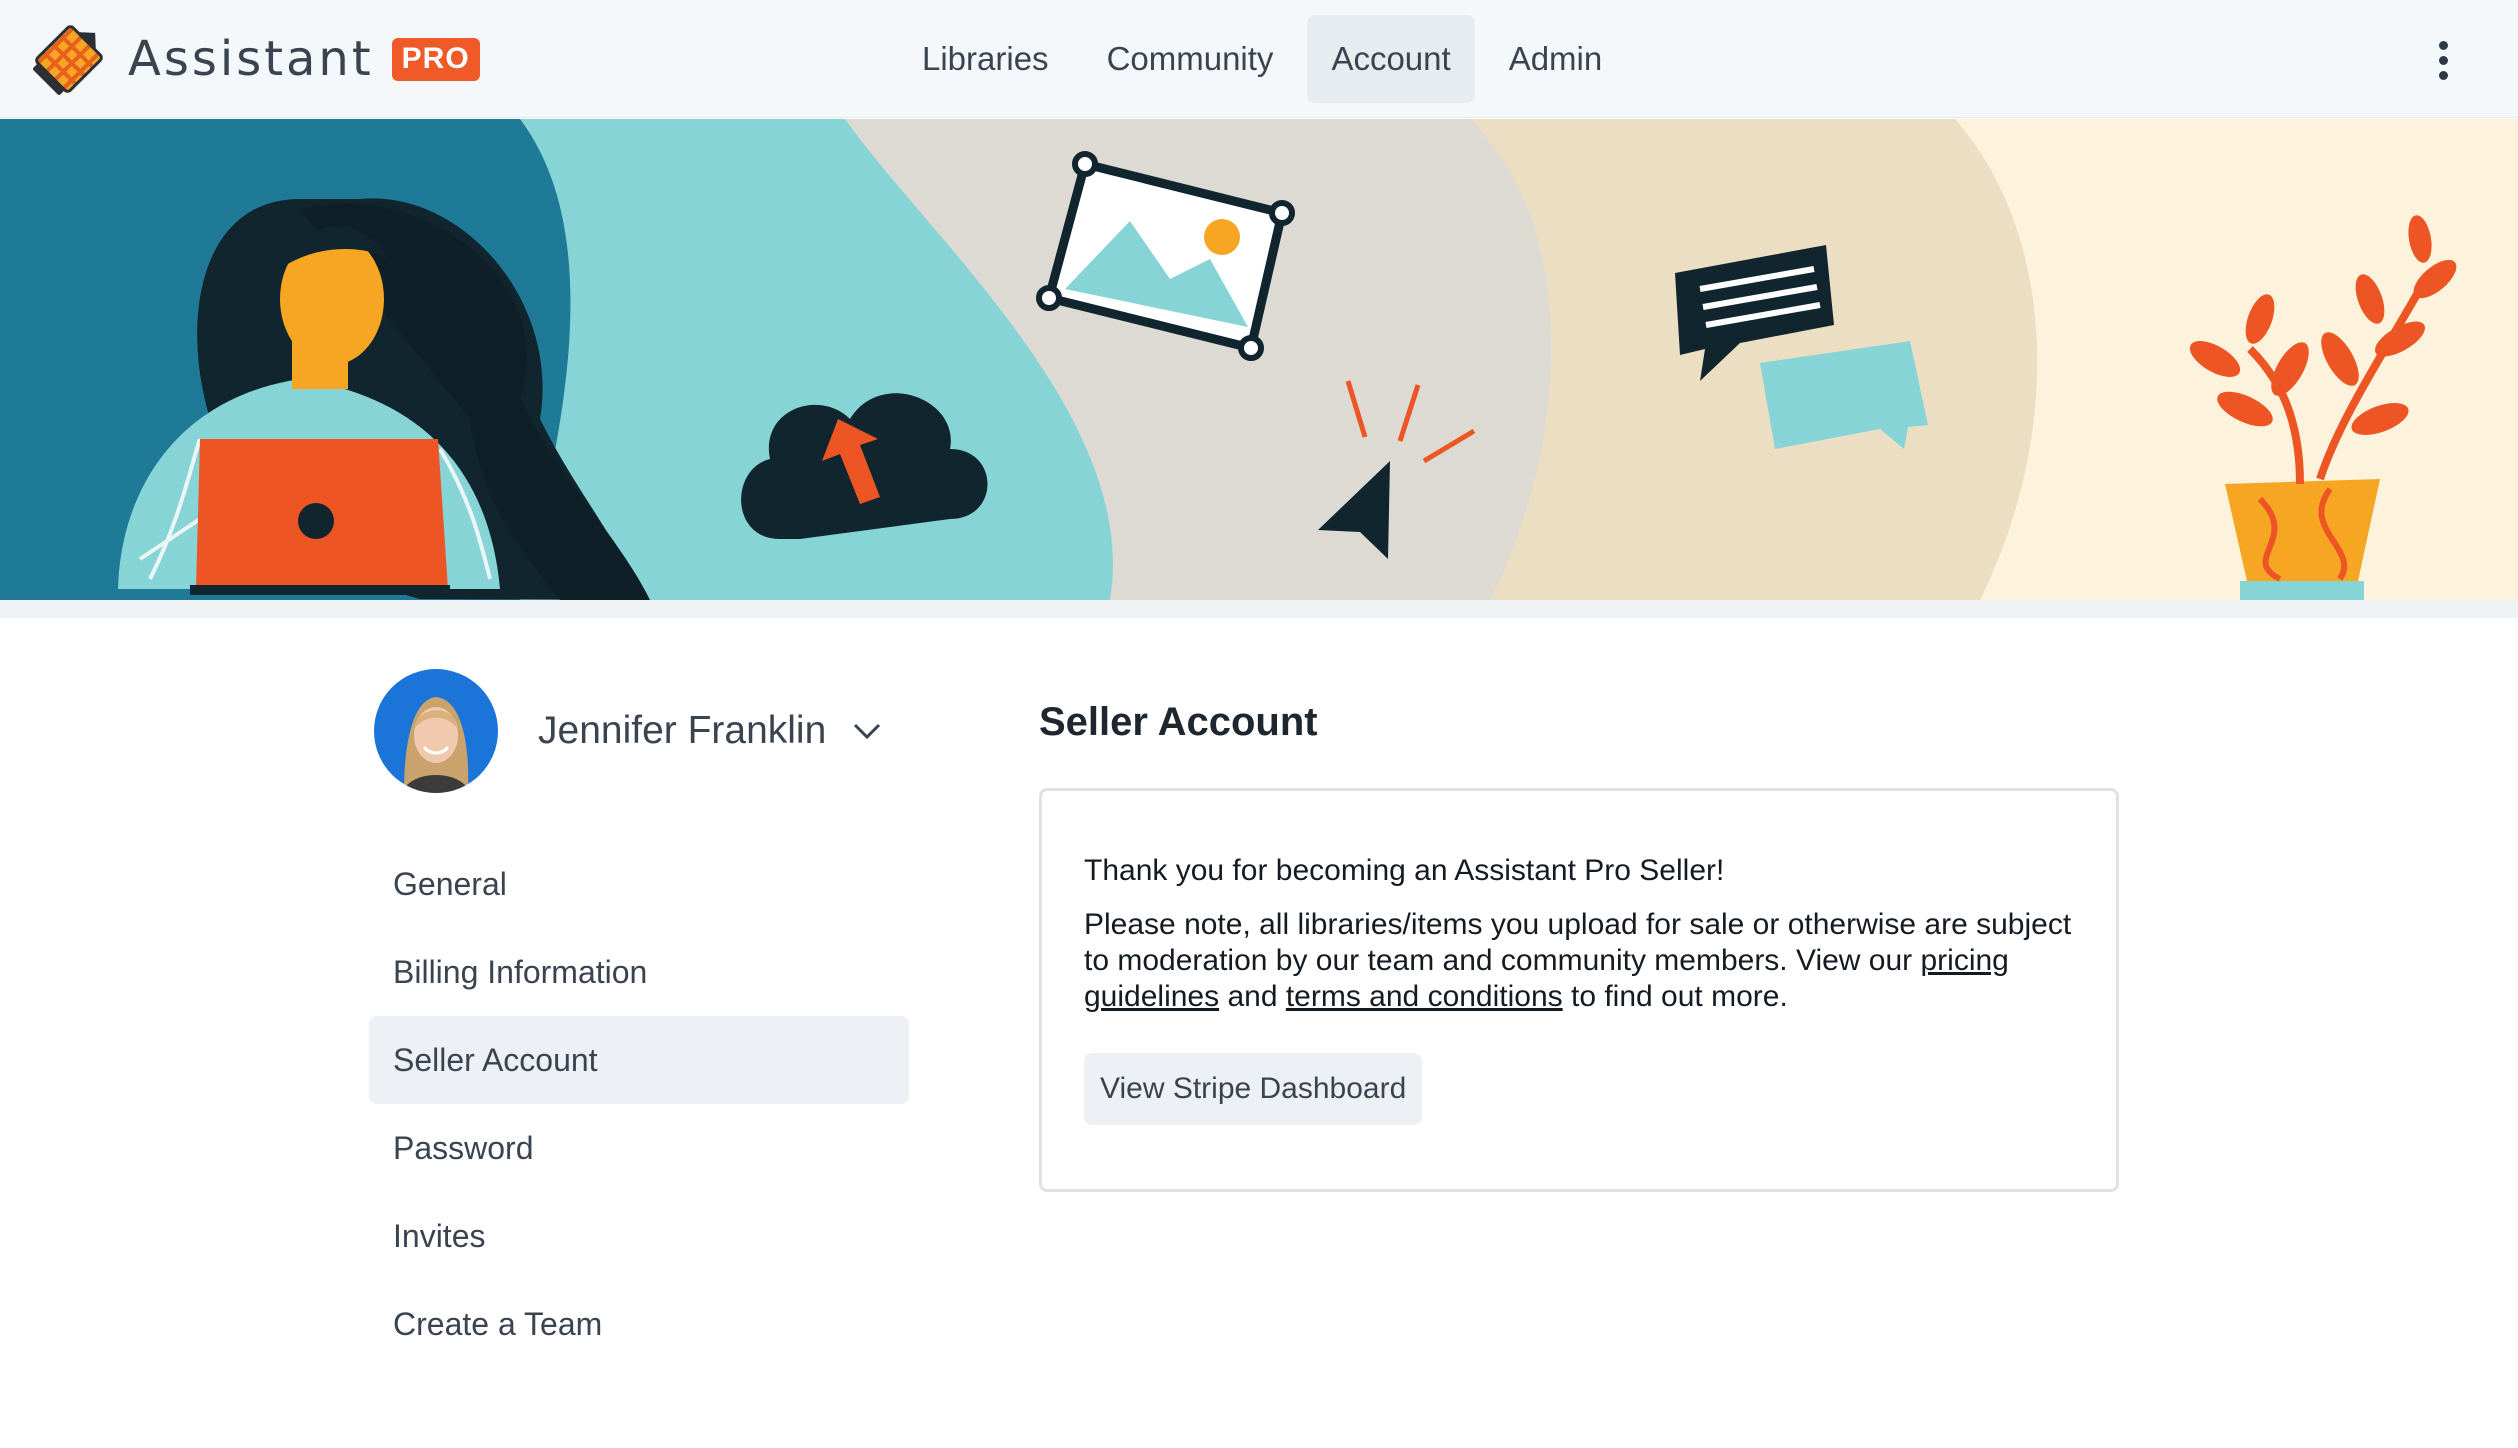  I want to click on profile-name: Jennifer Franklin, so click(682, 730).